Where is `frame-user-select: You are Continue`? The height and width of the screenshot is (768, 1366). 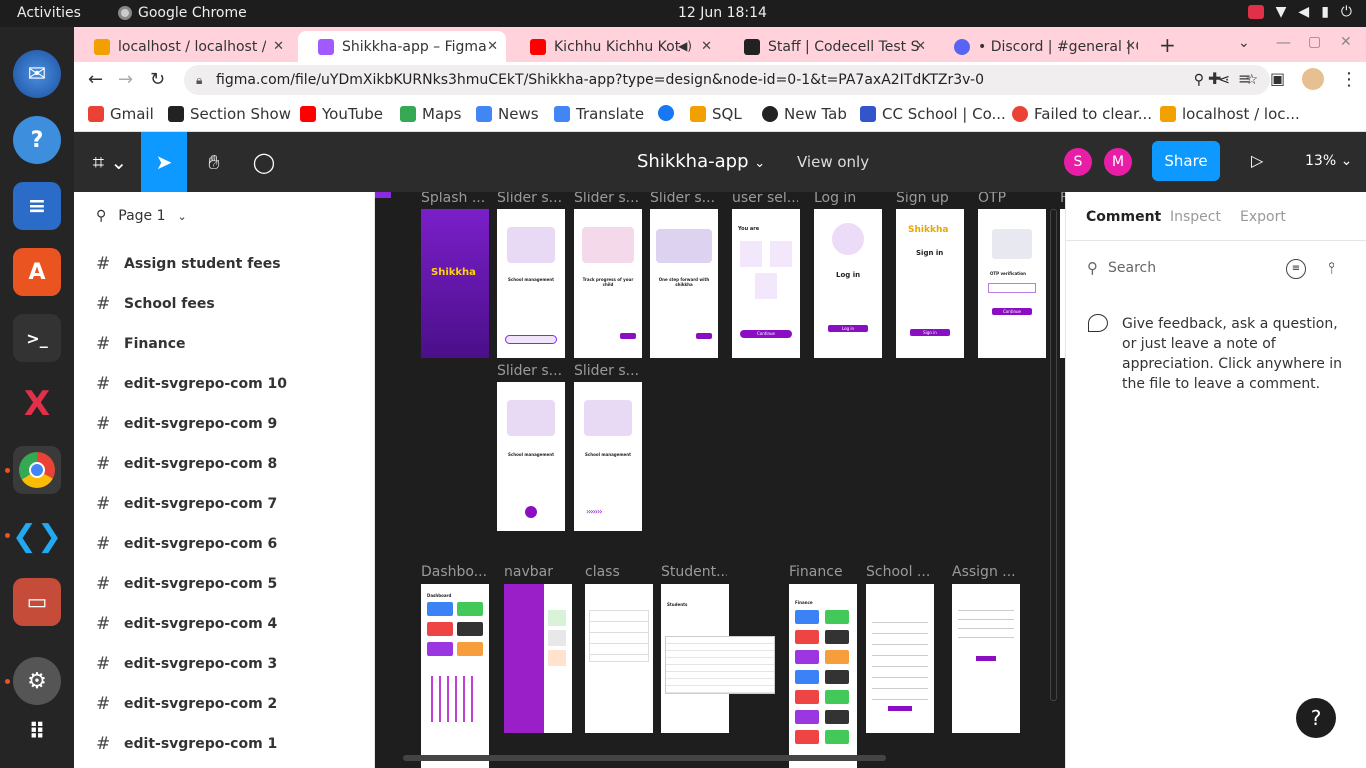 frame-user-select: You are Continue is located at coordinates (766, 283).